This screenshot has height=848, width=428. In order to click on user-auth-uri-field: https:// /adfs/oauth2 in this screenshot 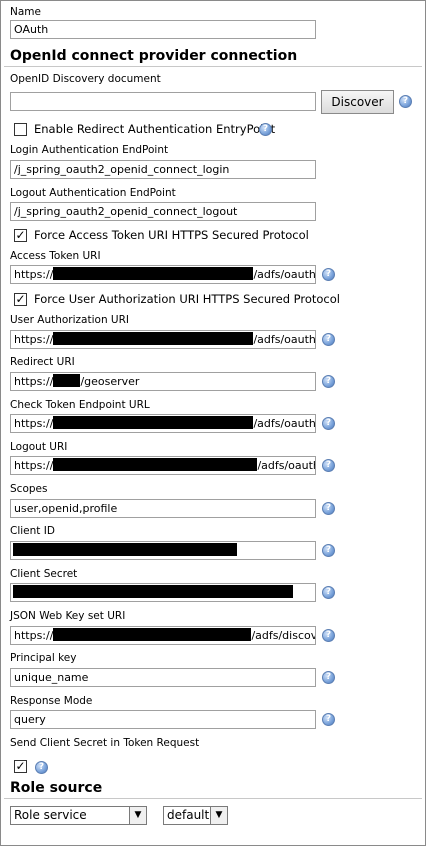, I will do `click(163, 339)`.